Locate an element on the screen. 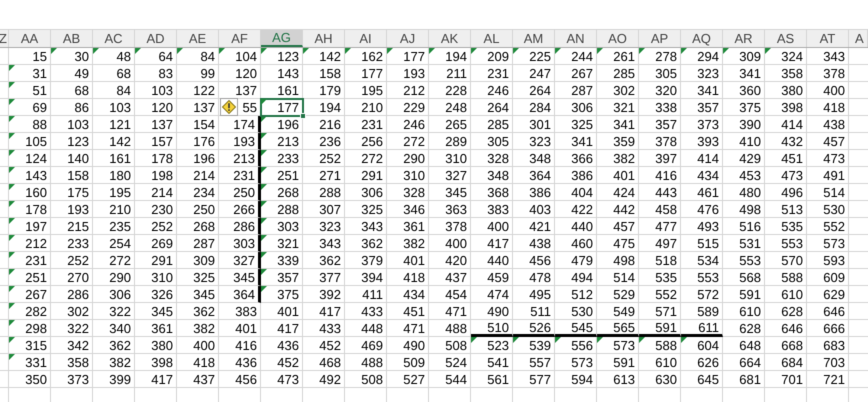  table-cell: 488 is located at coordinates (450, 328).